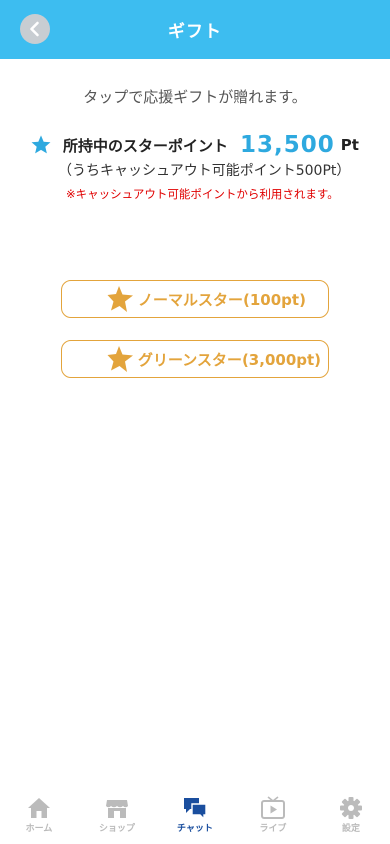 Image resolution: width=390 pixels, height=844 pixels. What do you see at coordinates (350, 829) in the screenshot?
I see `tab-label: 設定` at bounding box center [350, 829].